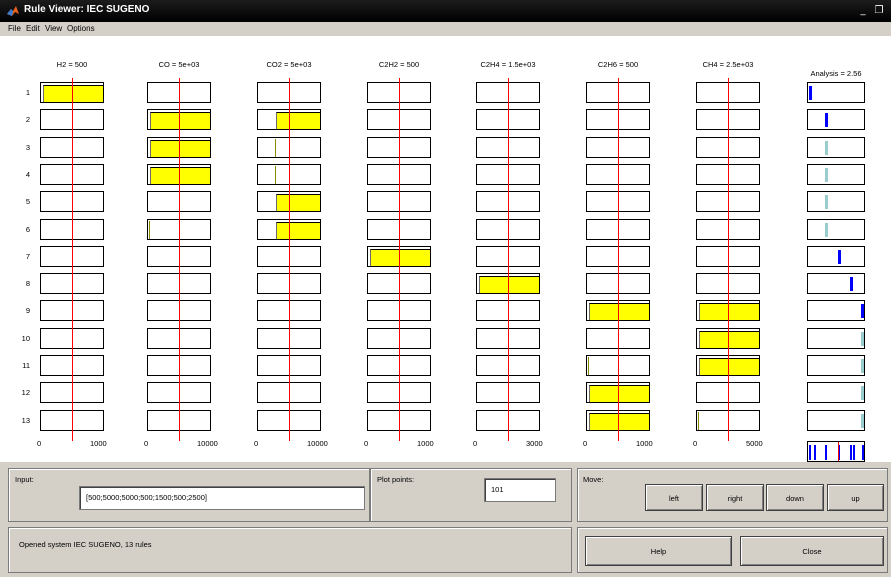 The image size is (891, 577). I want to click on menu-edit: Edit, so click(33, 28).